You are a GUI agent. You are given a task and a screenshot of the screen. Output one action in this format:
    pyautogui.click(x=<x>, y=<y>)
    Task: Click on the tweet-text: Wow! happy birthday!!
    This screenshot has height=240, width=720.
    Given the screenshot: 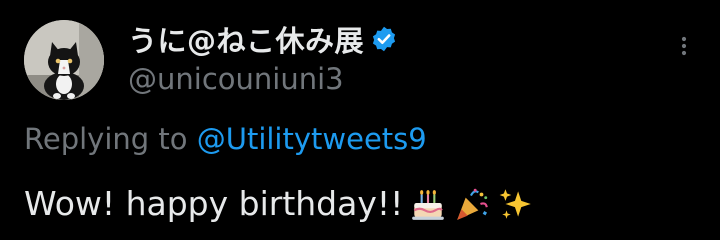 What is the action you would take?
    pyautogui.click(x=279, y=203)
    